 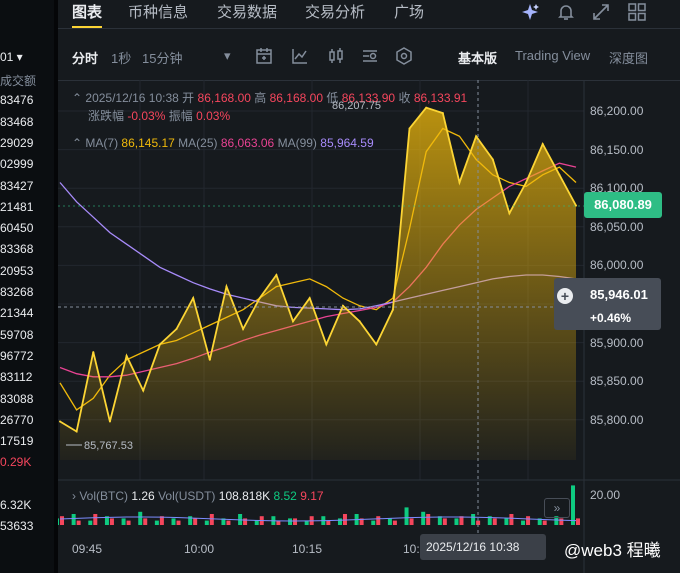 I want to click on order-list-row: 21481, so click(x=17, y=206).